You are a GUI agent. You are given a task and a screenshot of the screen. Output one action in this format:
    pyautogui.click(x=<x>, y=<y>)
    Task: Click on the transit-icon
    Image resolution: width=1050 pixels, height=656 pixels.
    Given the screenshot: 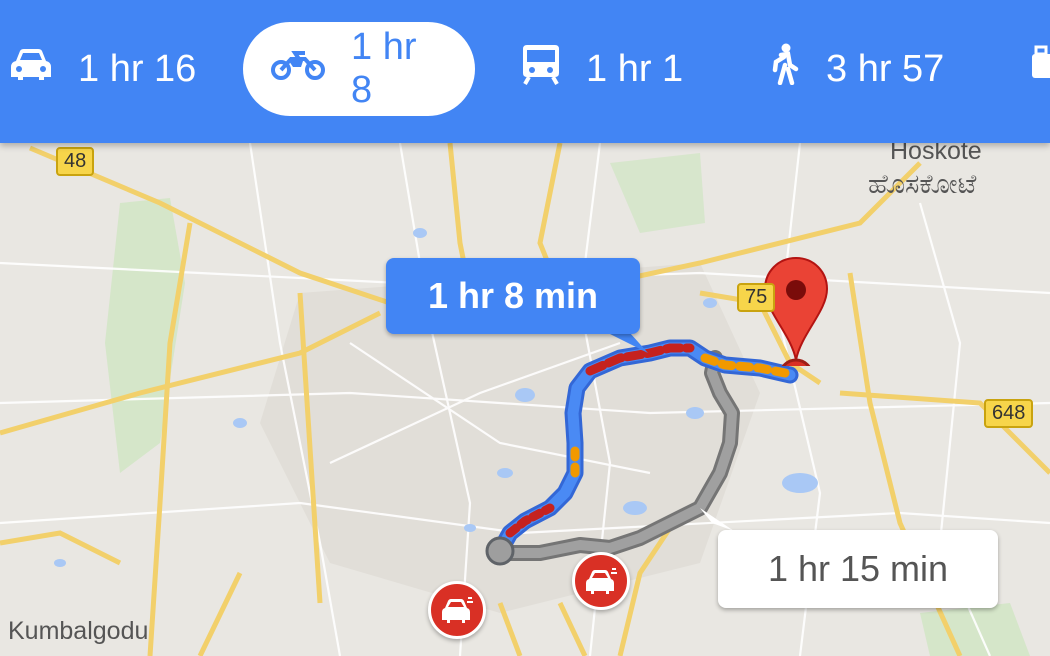 What is the action you would take?
    pyautogui.click(x=541, y=69)
    